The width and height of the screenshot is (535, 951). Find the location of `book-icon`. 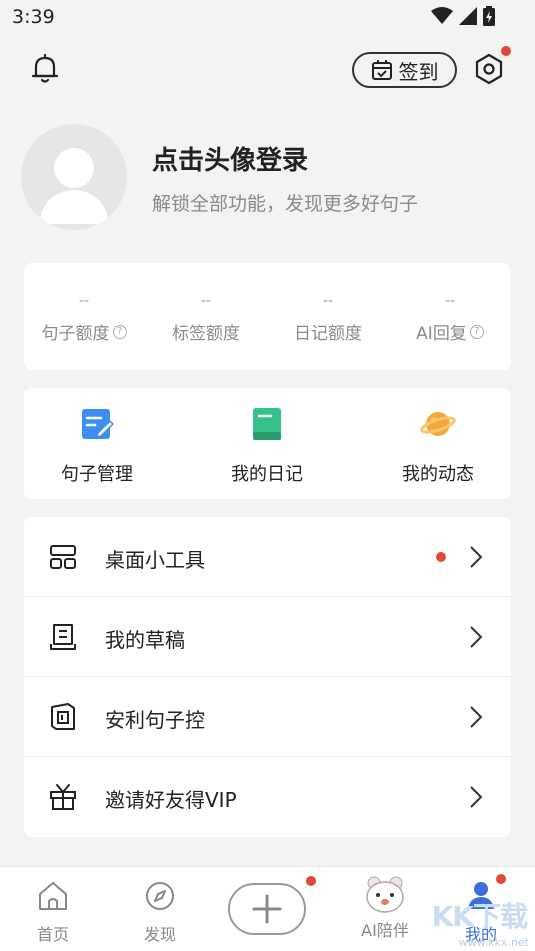

book-icon is located at coordinates (267, 424).